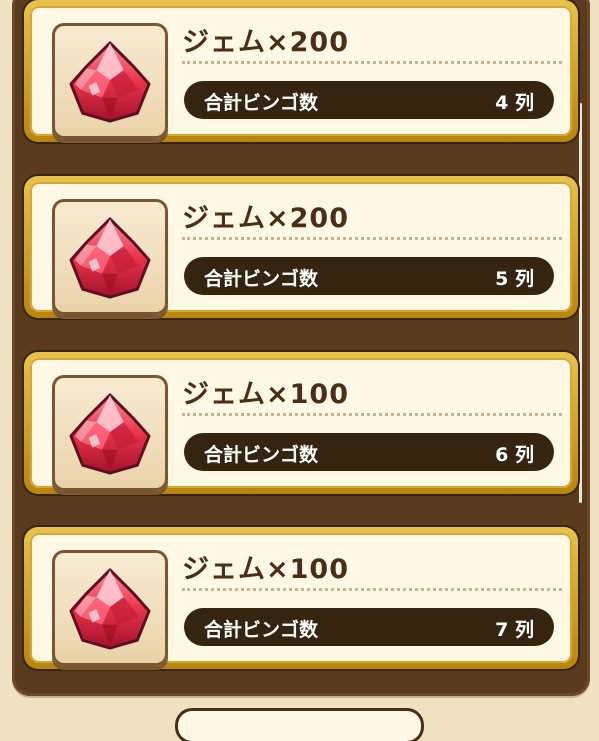  Describe the element at coordinates (299, 726) in the screenshot. I see `bottom-button` at that location.